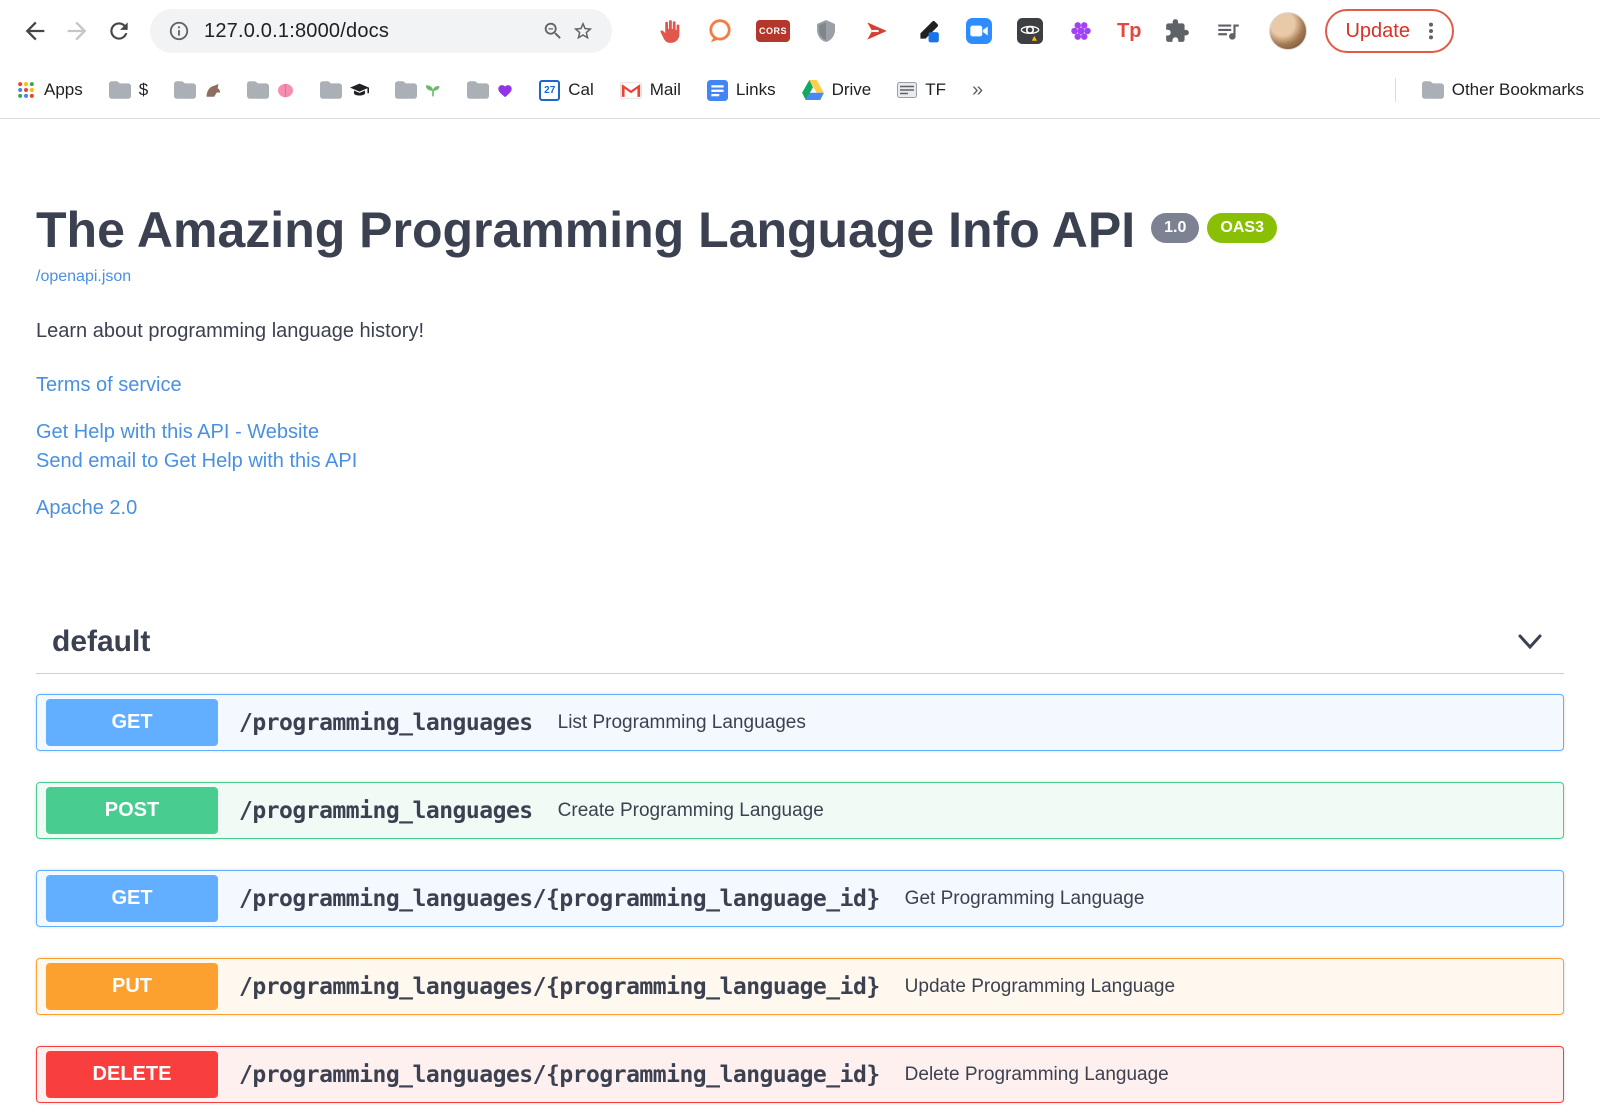 The width and height of the screenshot is (1600, 1119). What do you see at coordinates (1030, 31) in the screenshot?
I see `atom-extension-icon` at bounding box center [1030, 31].